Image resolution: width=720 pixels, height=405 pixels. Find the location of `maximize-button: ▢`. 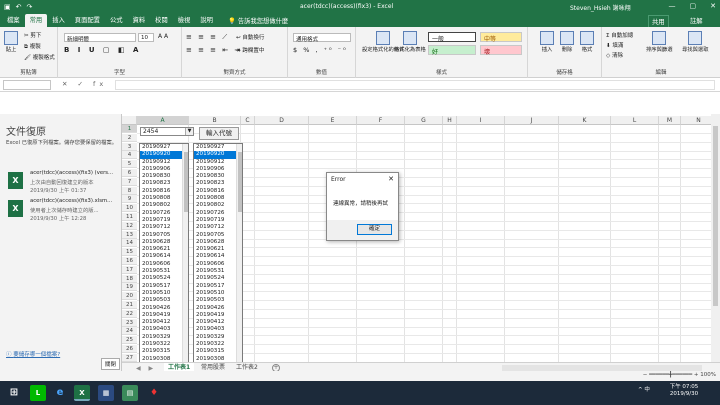

maximize-button: ▢ is located at coordinates (693, 6).